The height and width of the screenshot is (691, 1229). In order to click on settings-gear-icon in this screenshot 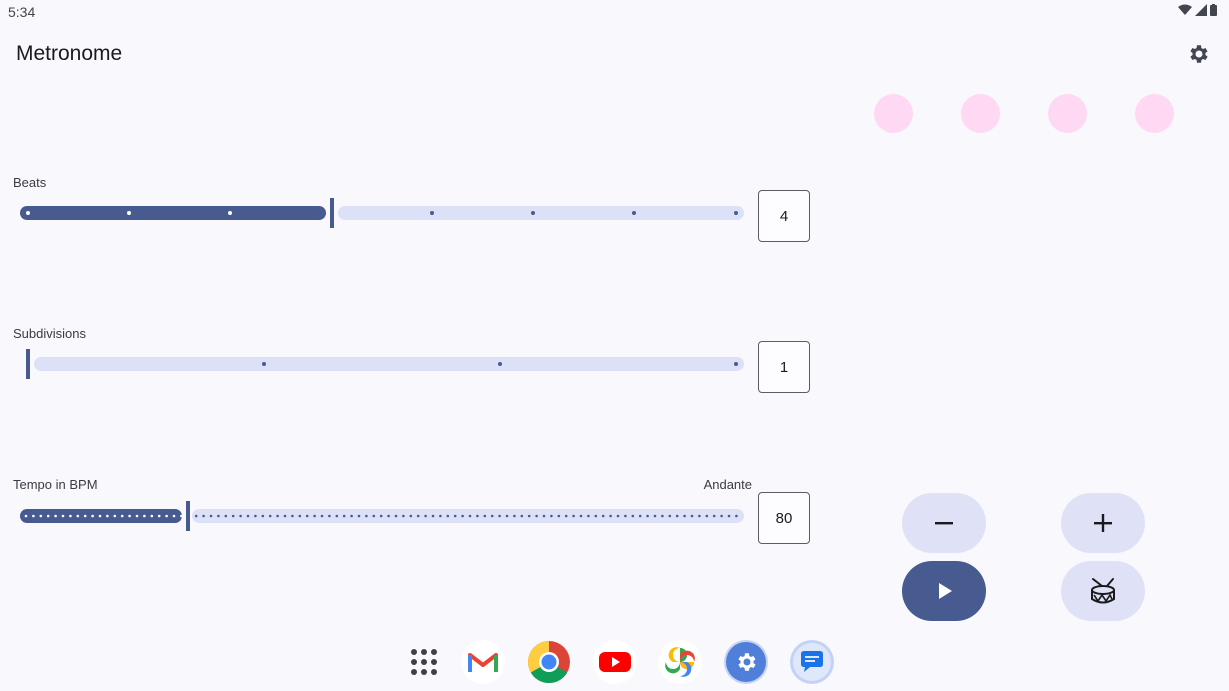, I will do `click(746, 662)`.